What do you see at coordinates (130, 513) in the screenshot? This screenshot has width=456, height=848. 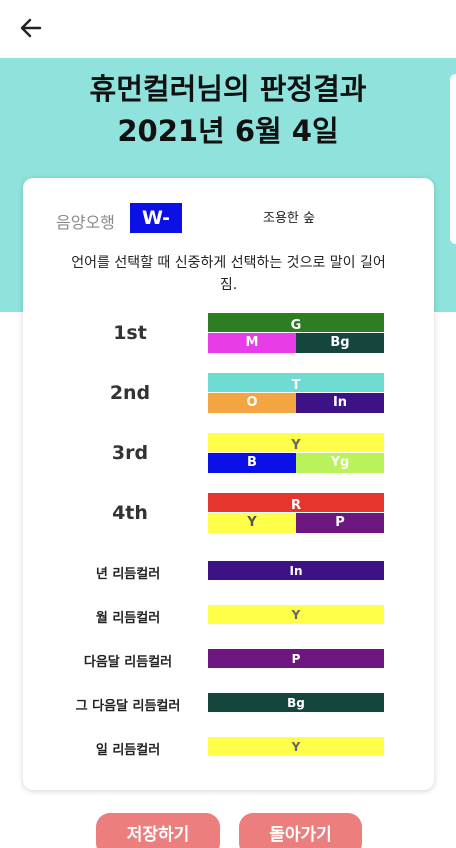 I see `rank-label-4: 4th` at bounding box center [130, 513].